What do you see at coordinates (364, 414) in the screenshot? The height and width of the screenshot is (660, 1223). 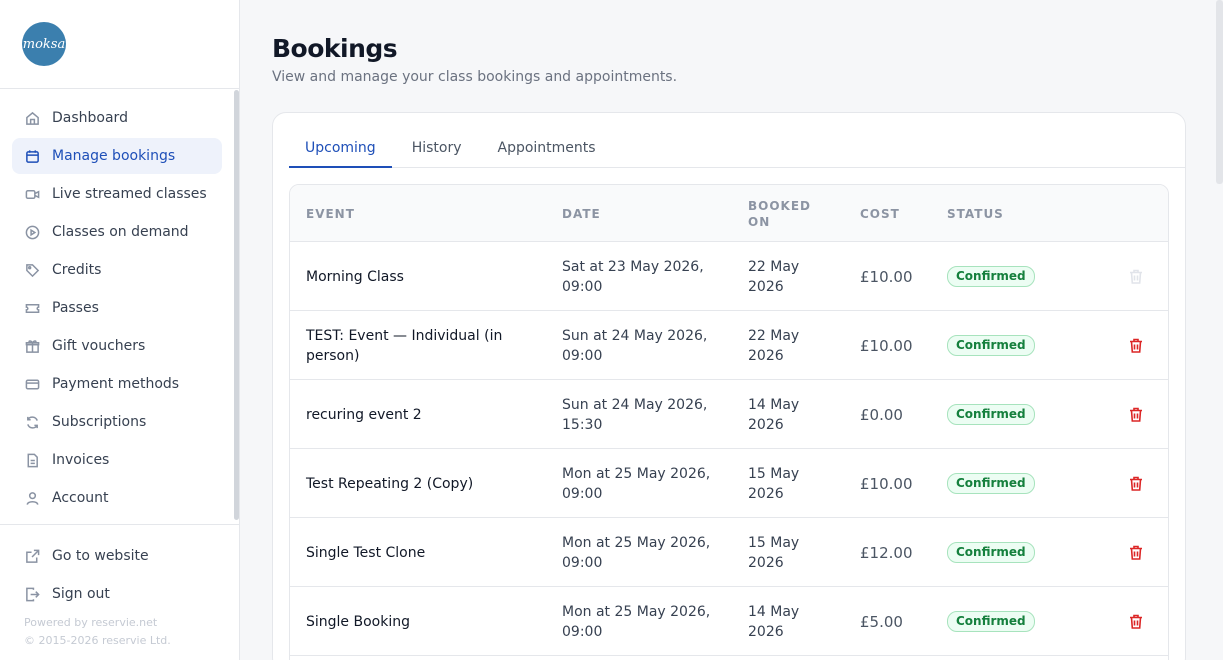 I see `event-name-text: recuring event 2` at bounding box center [364, 414].